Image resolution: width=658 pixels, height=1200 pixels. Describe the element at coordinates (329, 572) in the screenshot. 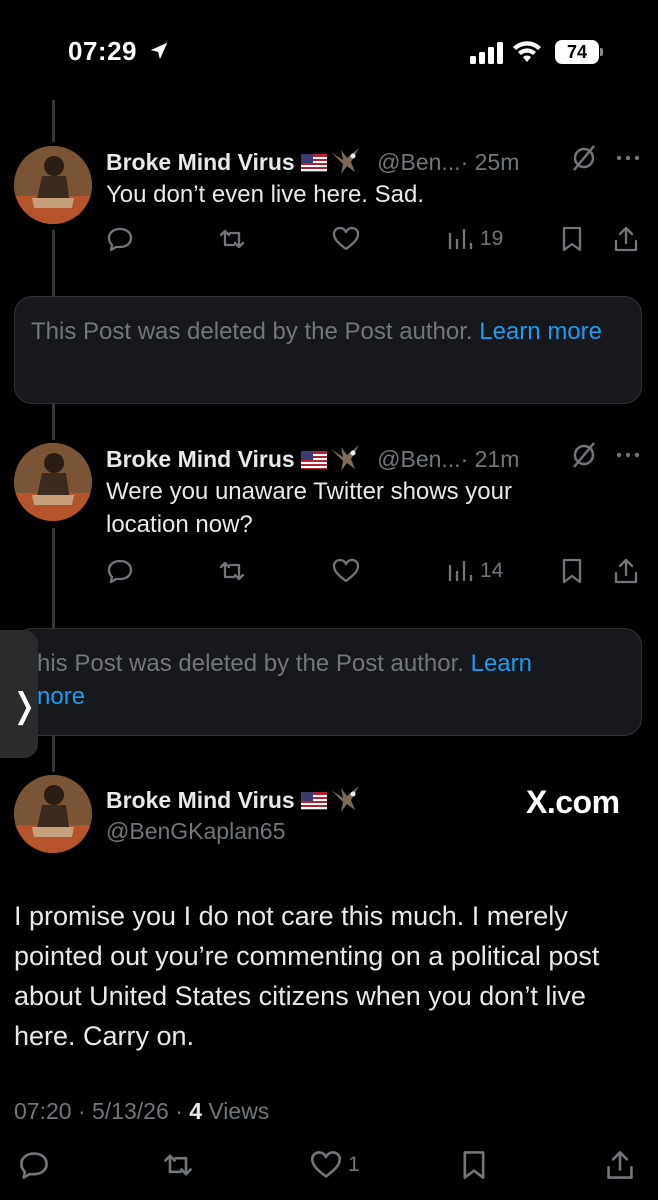

I see `action-bar: 14` at that location.